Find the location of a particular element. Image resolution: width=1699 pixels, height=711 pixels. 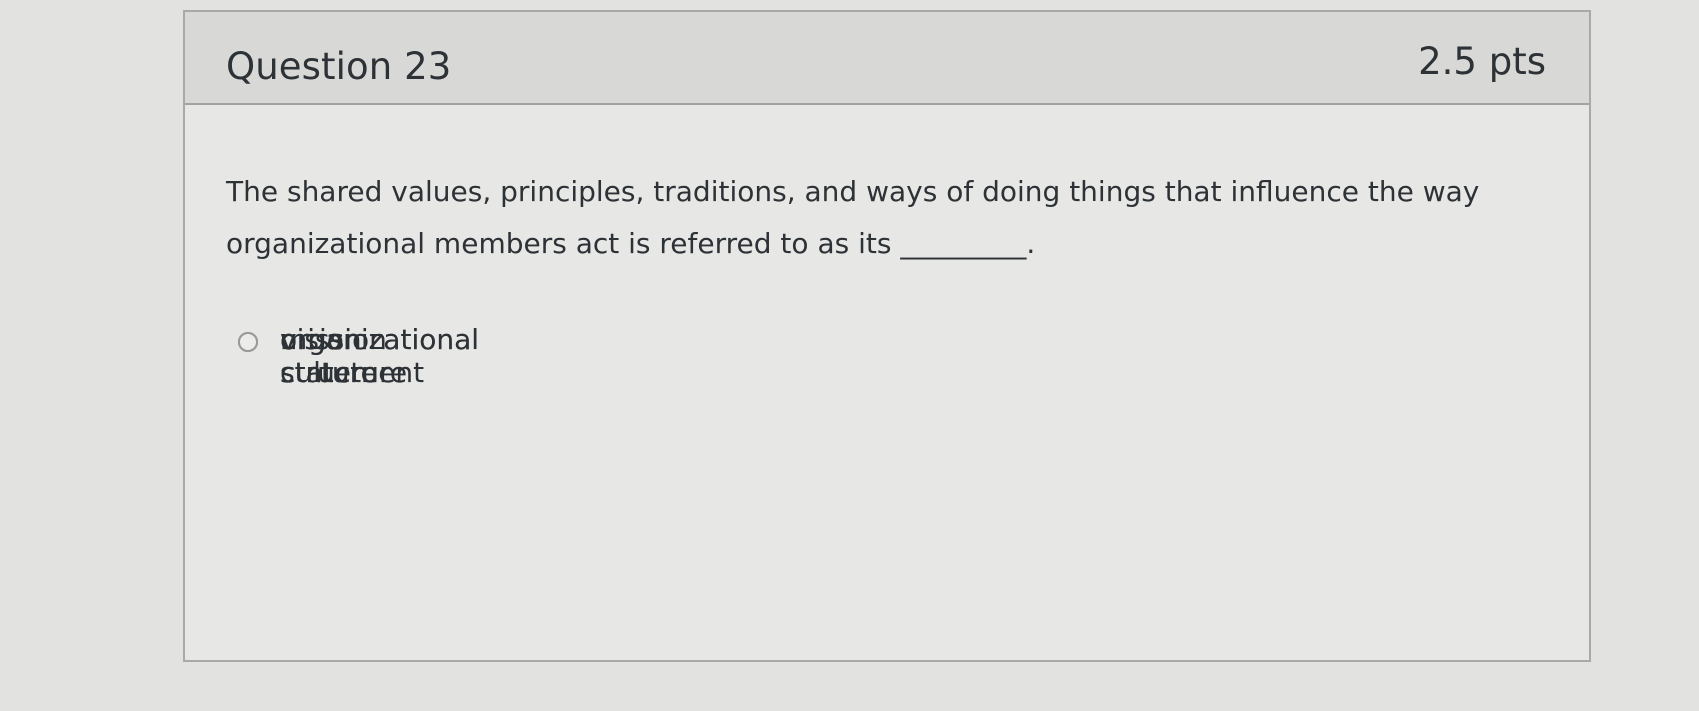

question-header: Question 23 2.5 pts is located at coordinates (887, 58).